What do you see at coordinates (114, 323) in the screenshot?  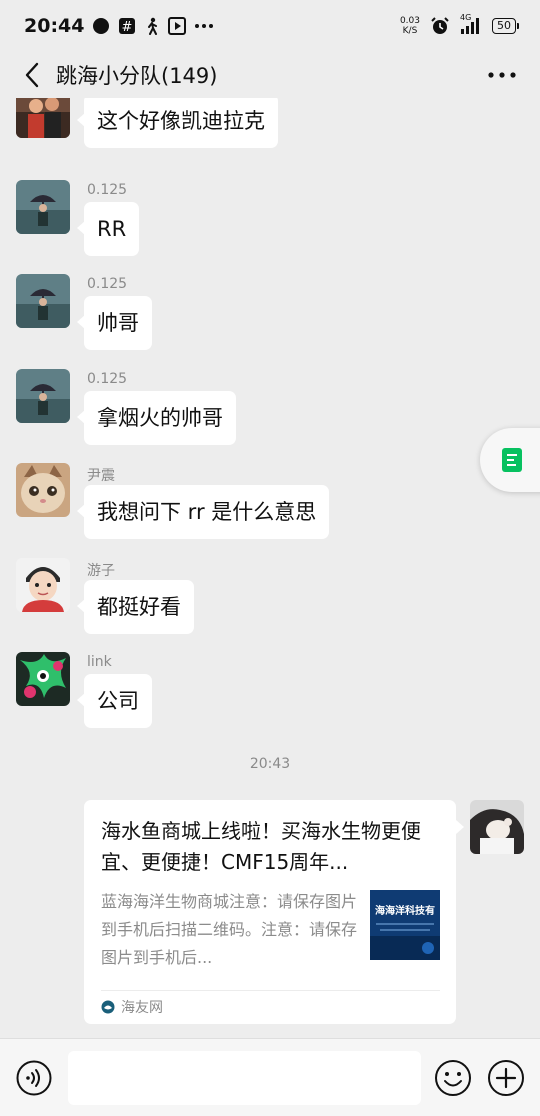 I see `message-bubble: 帅哥` at bounding box center [114, 323].